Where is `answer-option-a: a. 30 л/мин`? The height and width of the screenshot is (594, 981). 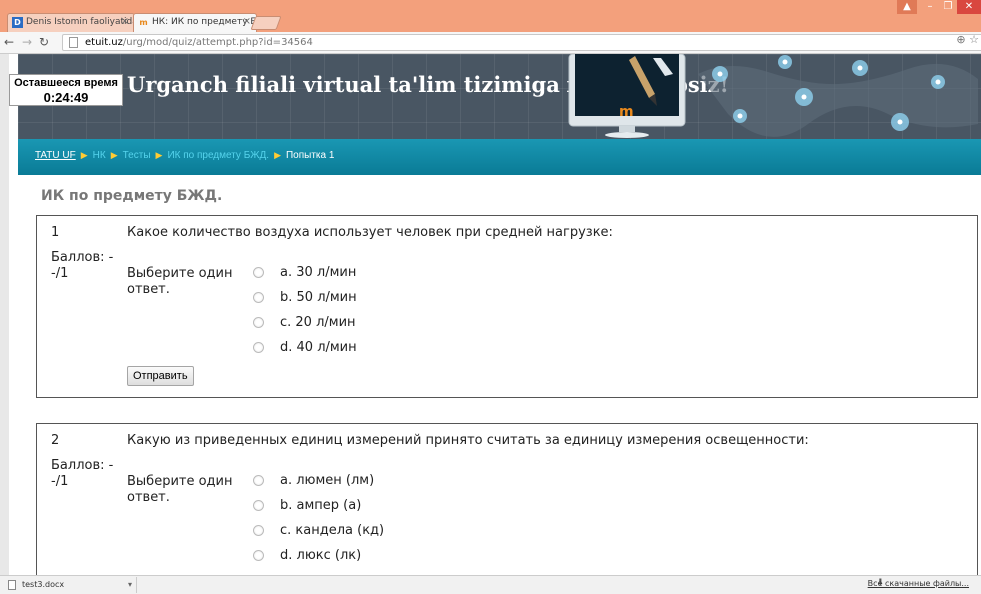 answer-option-a: a. 30 л/мин is located at coordinates (304, 272).